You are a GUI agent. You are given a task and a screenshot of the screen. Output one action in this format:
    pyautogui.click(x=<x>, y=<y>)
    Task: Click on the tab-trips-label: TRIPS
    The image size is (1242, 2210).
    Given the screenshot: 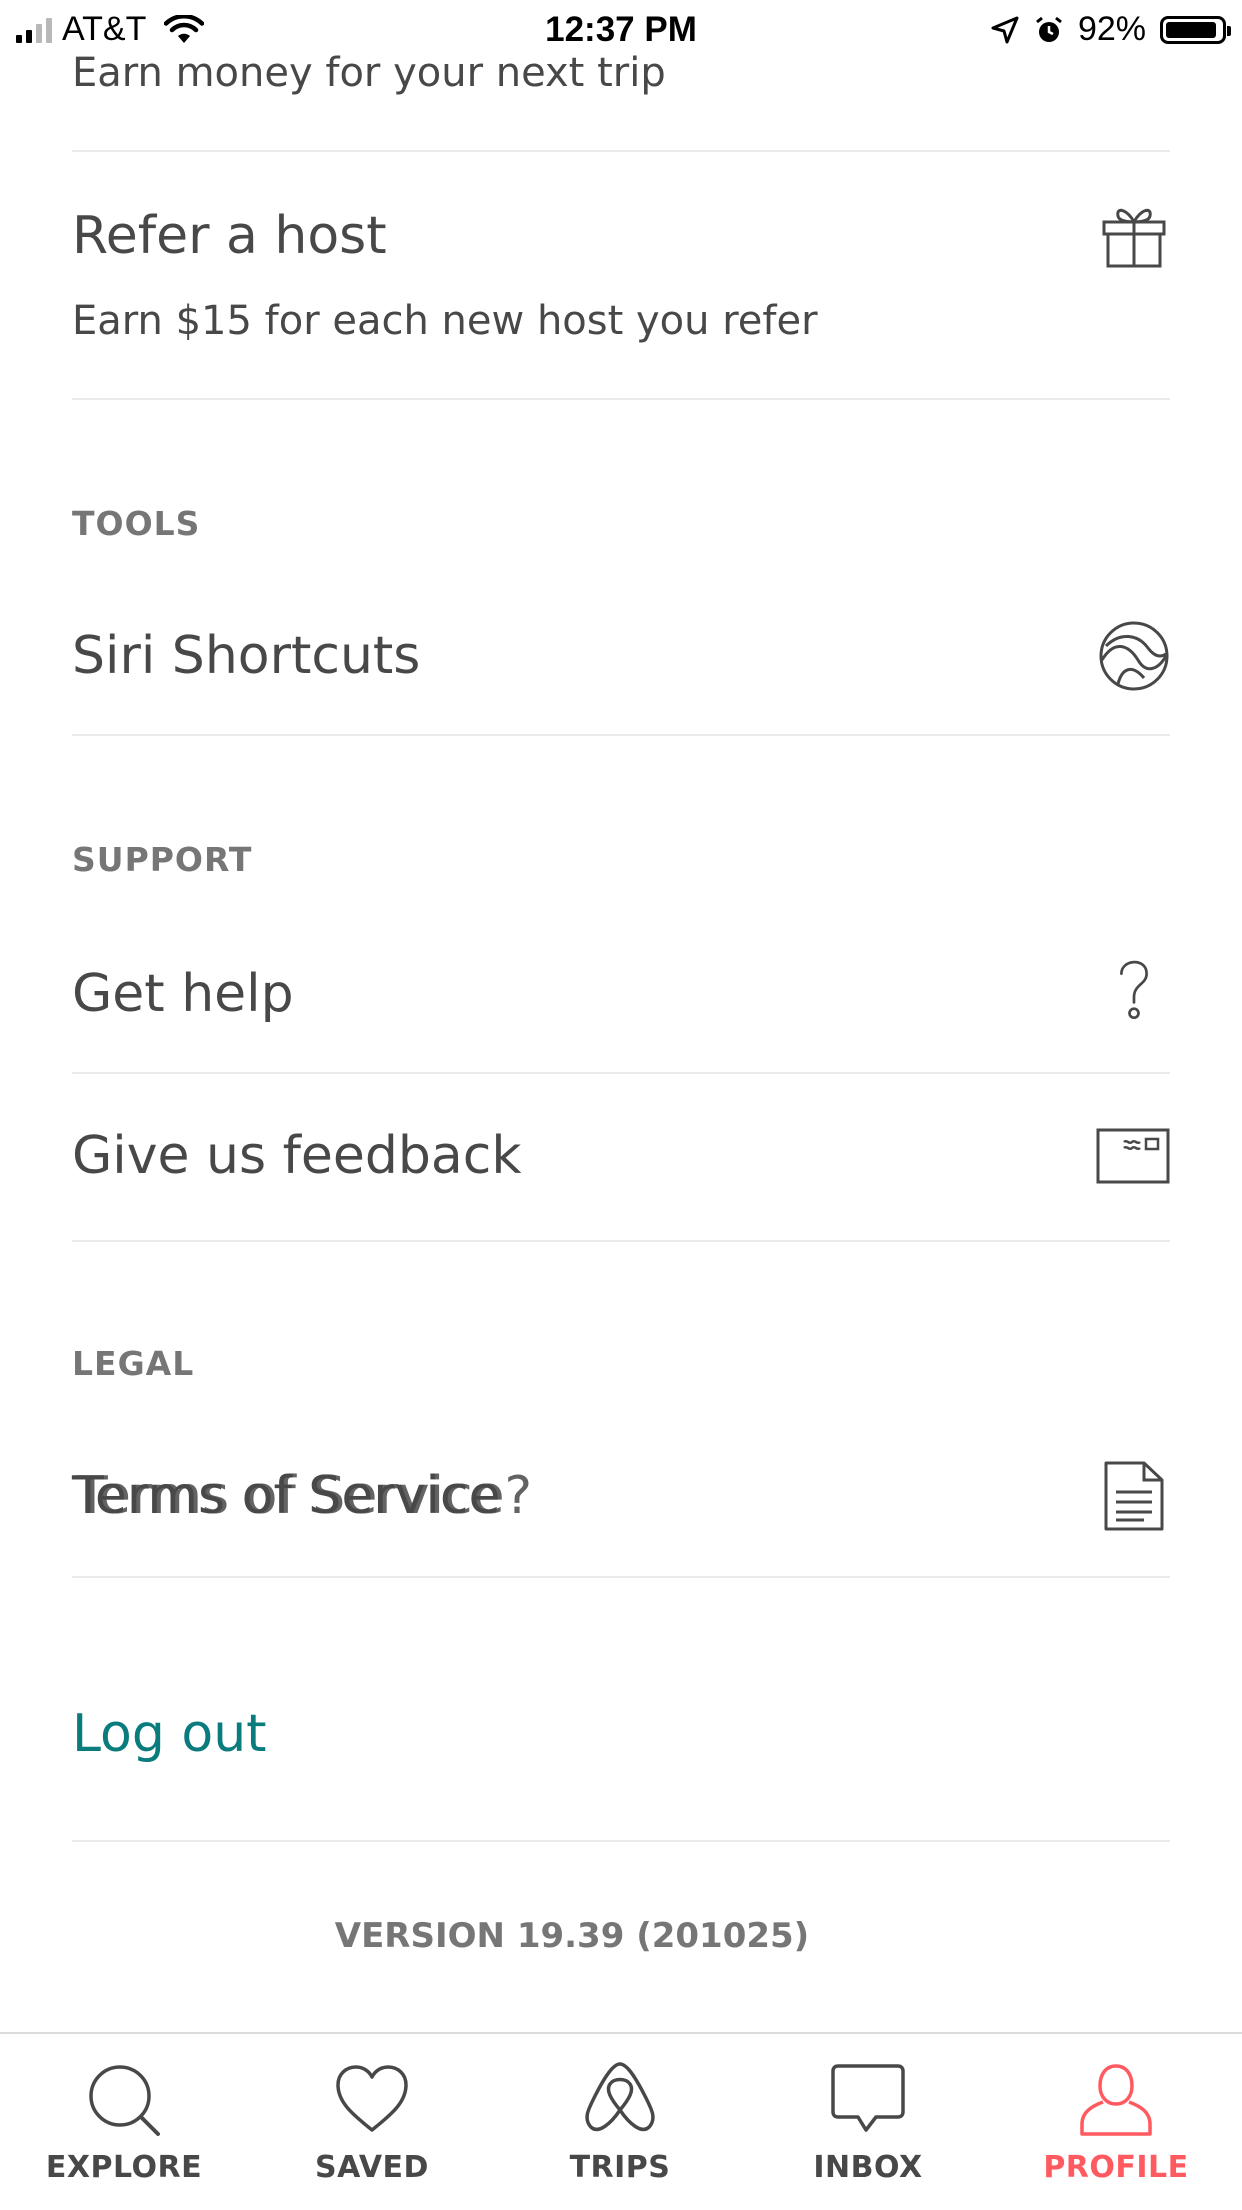 What is the action you would take?
    pyautogui.click(x=620, y=2167)
    